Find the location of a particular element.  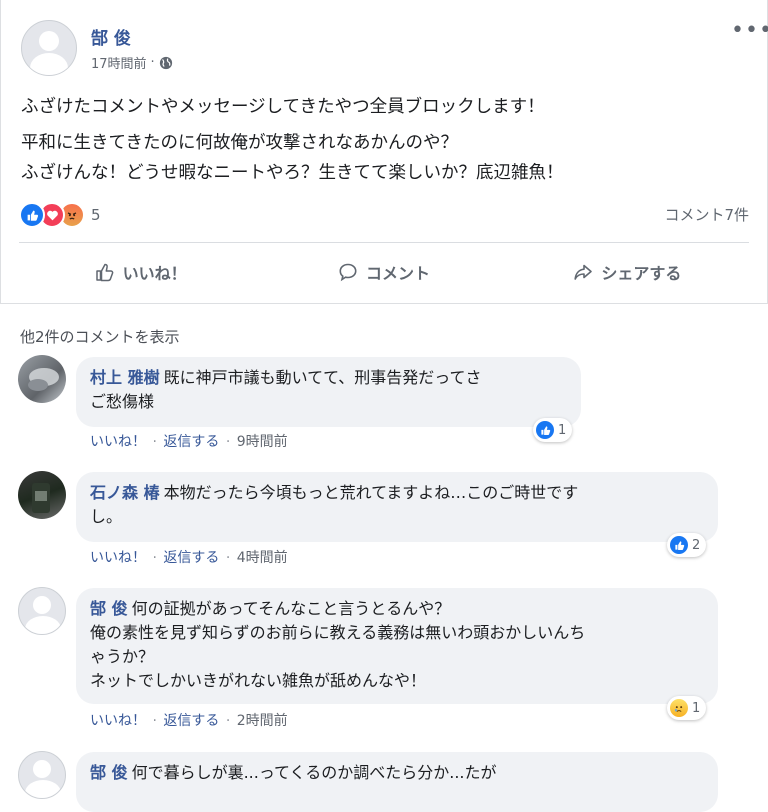

comment-bubble: 郜 俊何で暮らしが裏...ってくるのか調べたら分か...たが is located at coordinates (397, 782).